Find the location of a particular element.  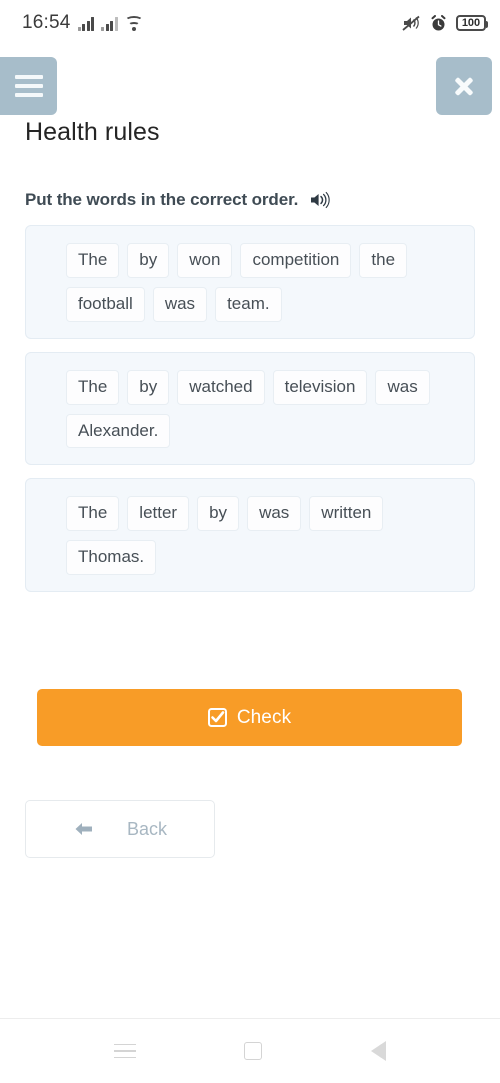

android-nav-bar is located at coordinates (250, 1050).